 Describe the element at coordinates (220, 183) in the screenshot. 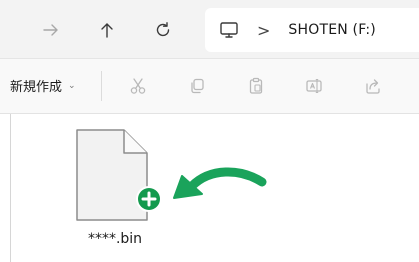

I see `pointer-arrow-icon` at that location.